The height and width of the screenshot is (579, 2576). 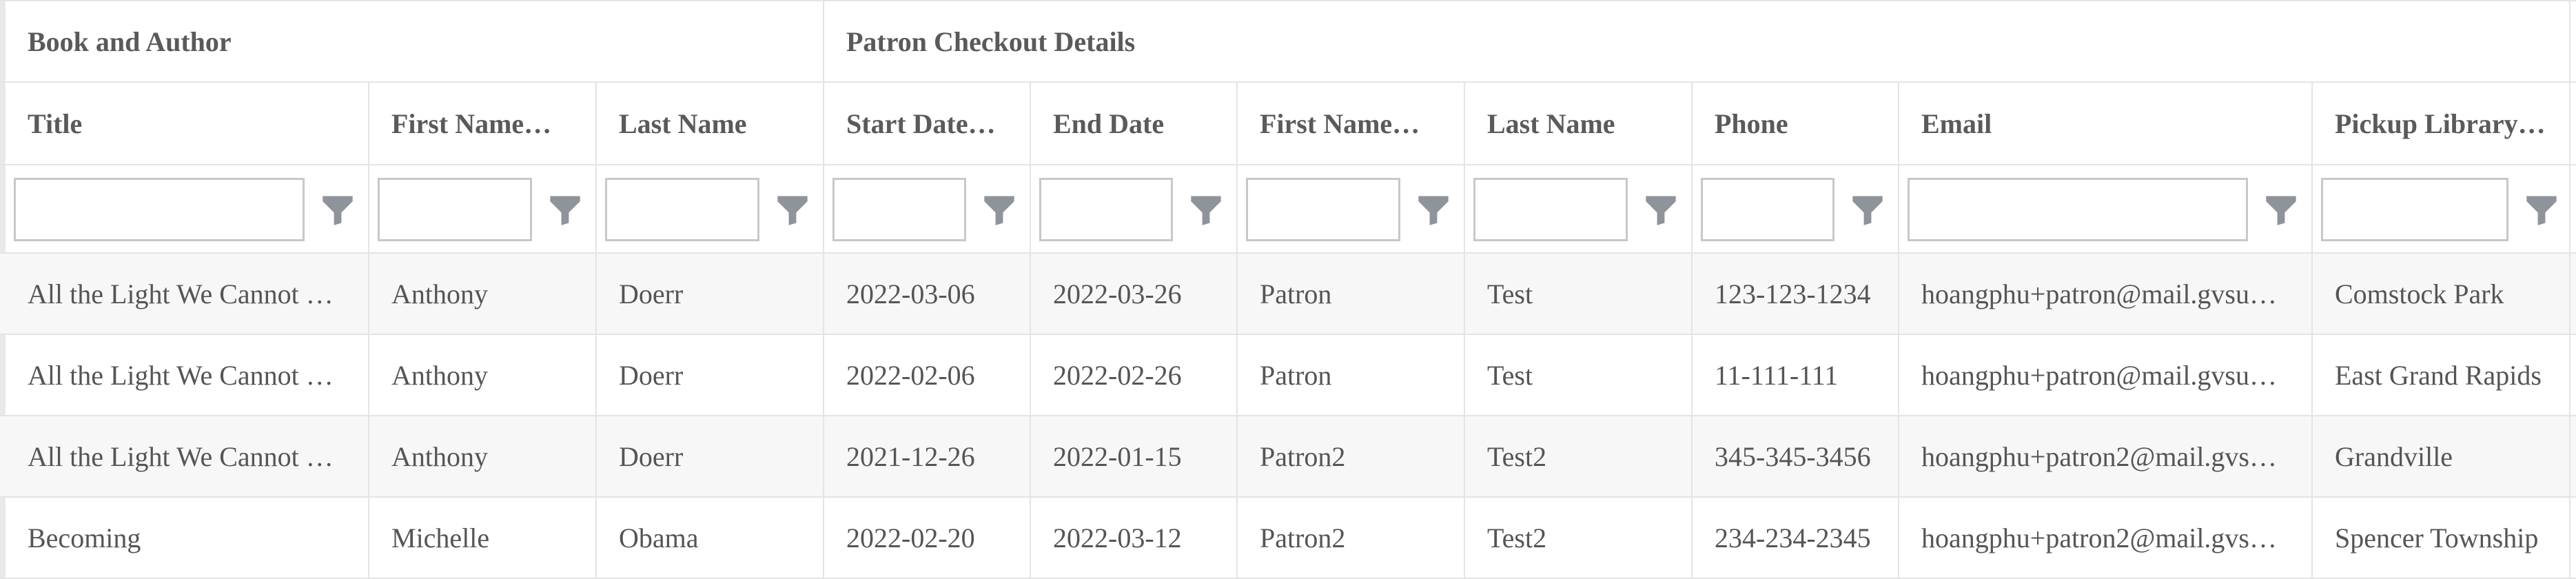 I want to click on column-group-header-row: Book and Author Patron Checkout Details, so click(x=1288, y=41).